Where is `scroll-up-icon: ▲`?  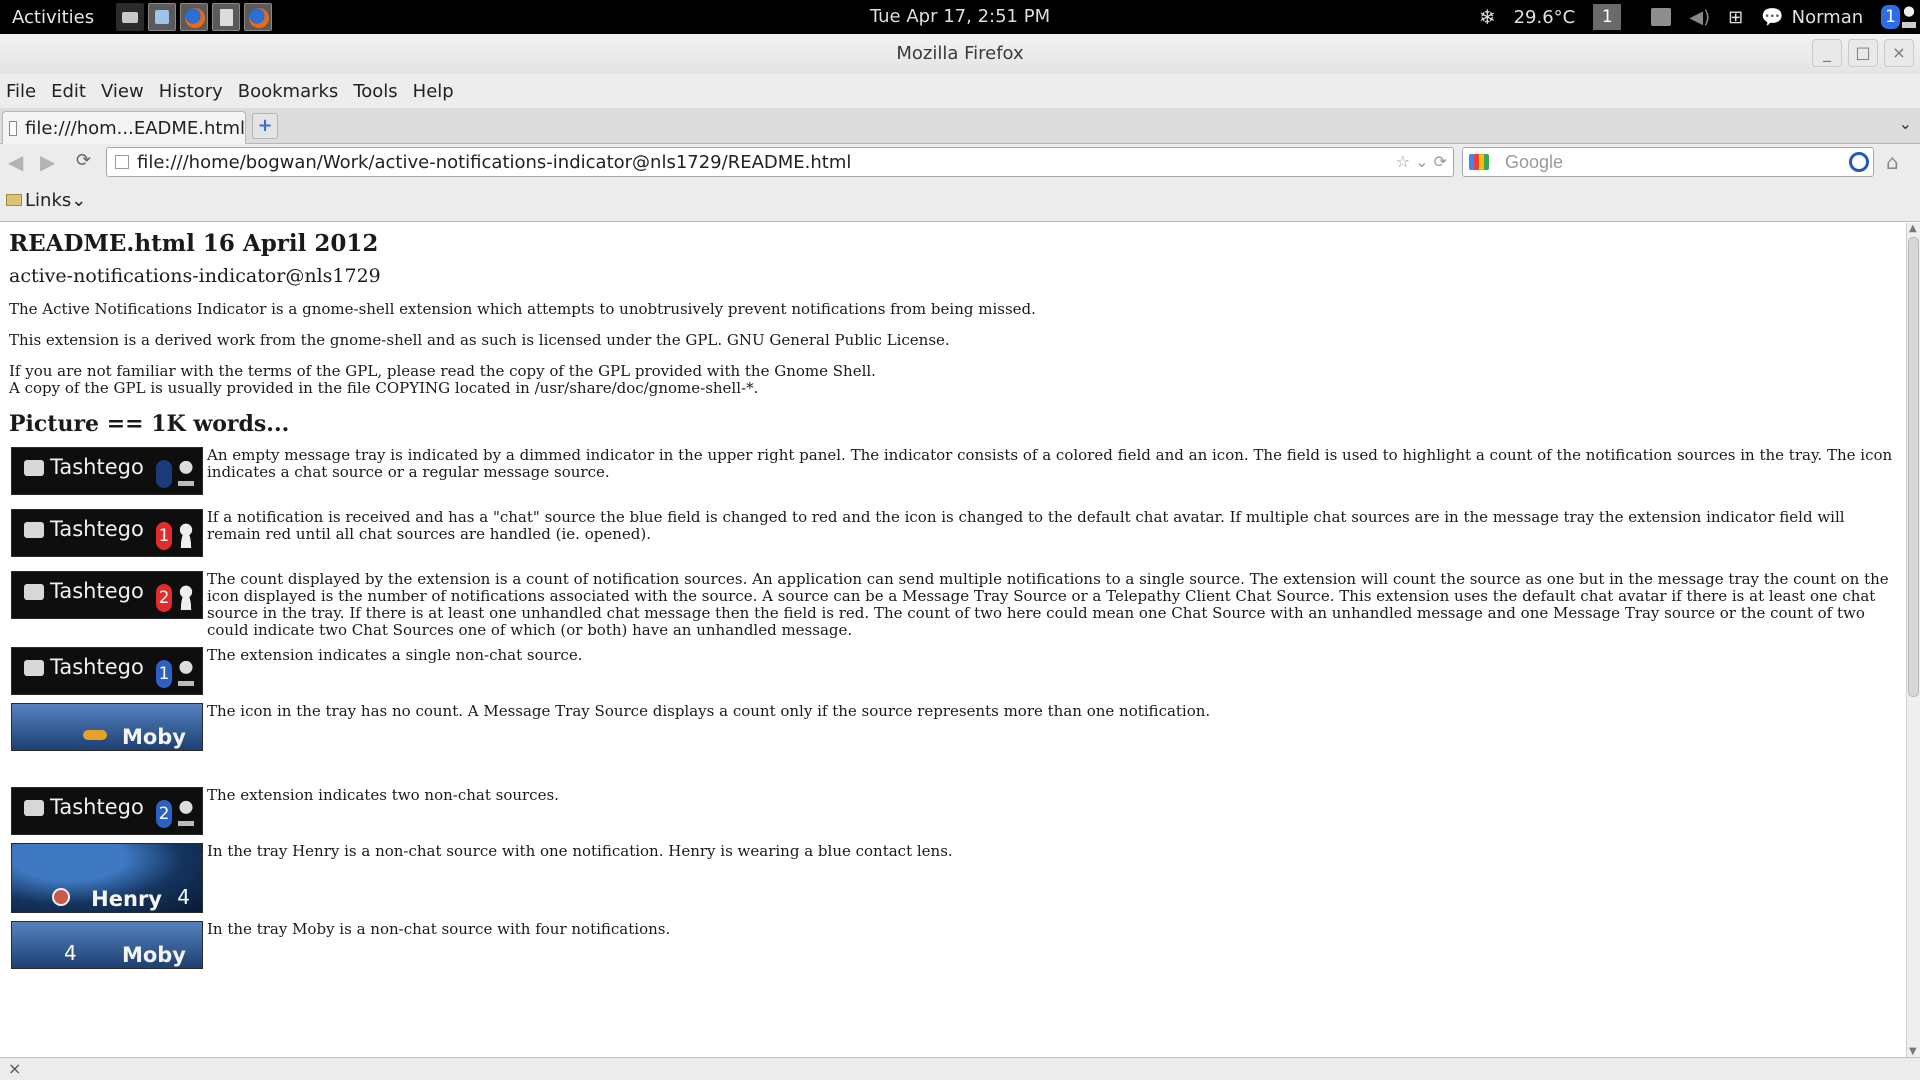
scroll-up-icon: ▲ is located at coordinates (1913, 228).